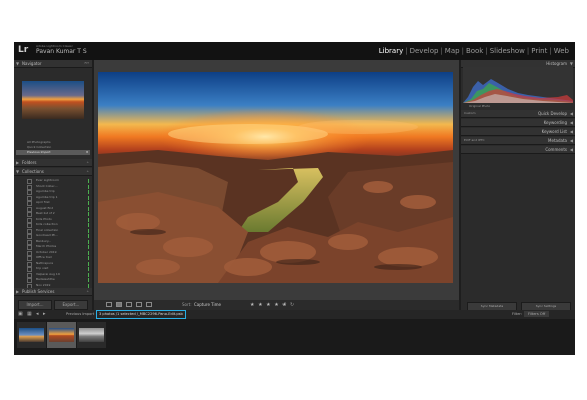  Describe the element at coordinates (557, 140) in the screenshot. I see `metadata-title: Metadata` at that location.